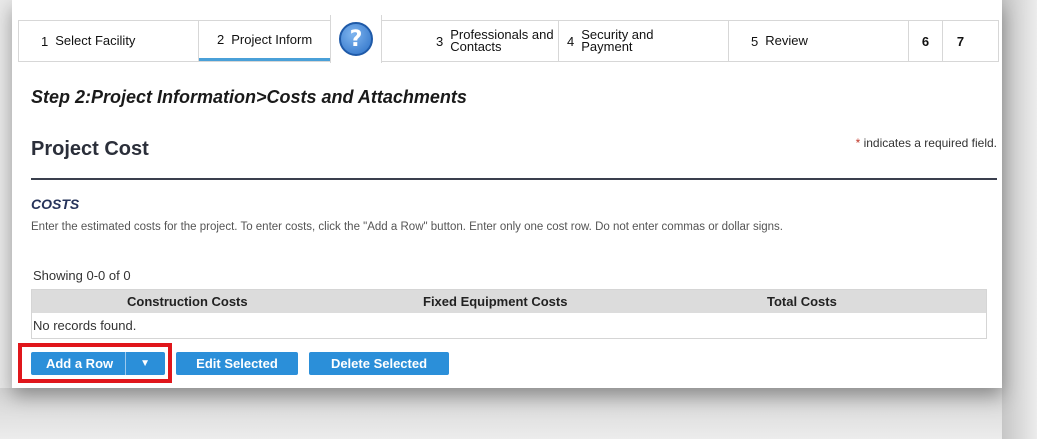  What do you see at coordinates (502, 40) in the screenshot?
I see `step-label: Professionals and Contacts` at bounding box center [502, 40].